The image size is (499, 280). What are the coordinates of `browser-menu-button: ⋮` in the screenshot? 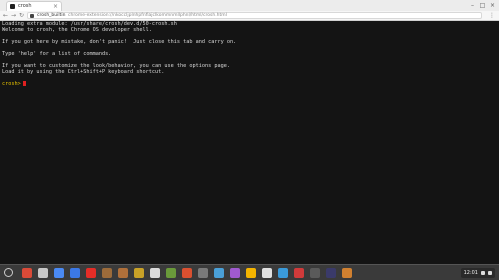 It's located at (492, 15).